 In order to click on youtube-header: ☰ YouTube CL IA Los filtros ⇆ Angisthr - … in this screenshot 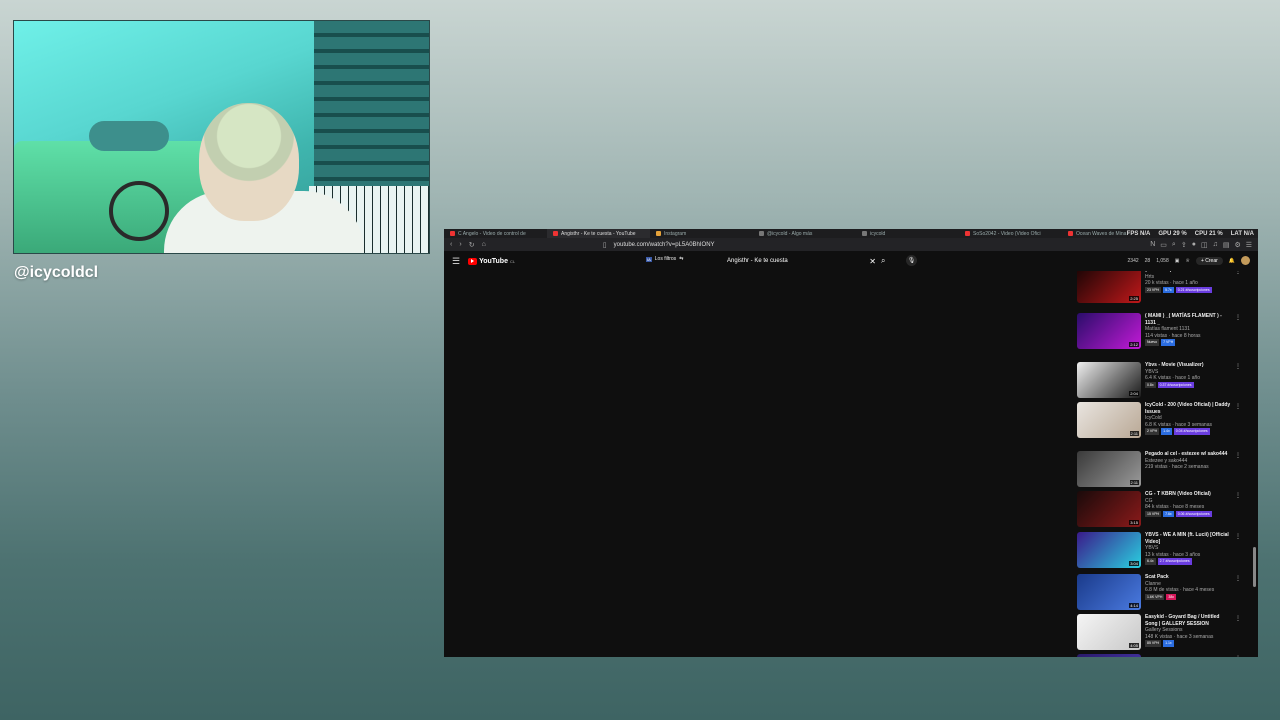, I will do `click(851, 261)`.